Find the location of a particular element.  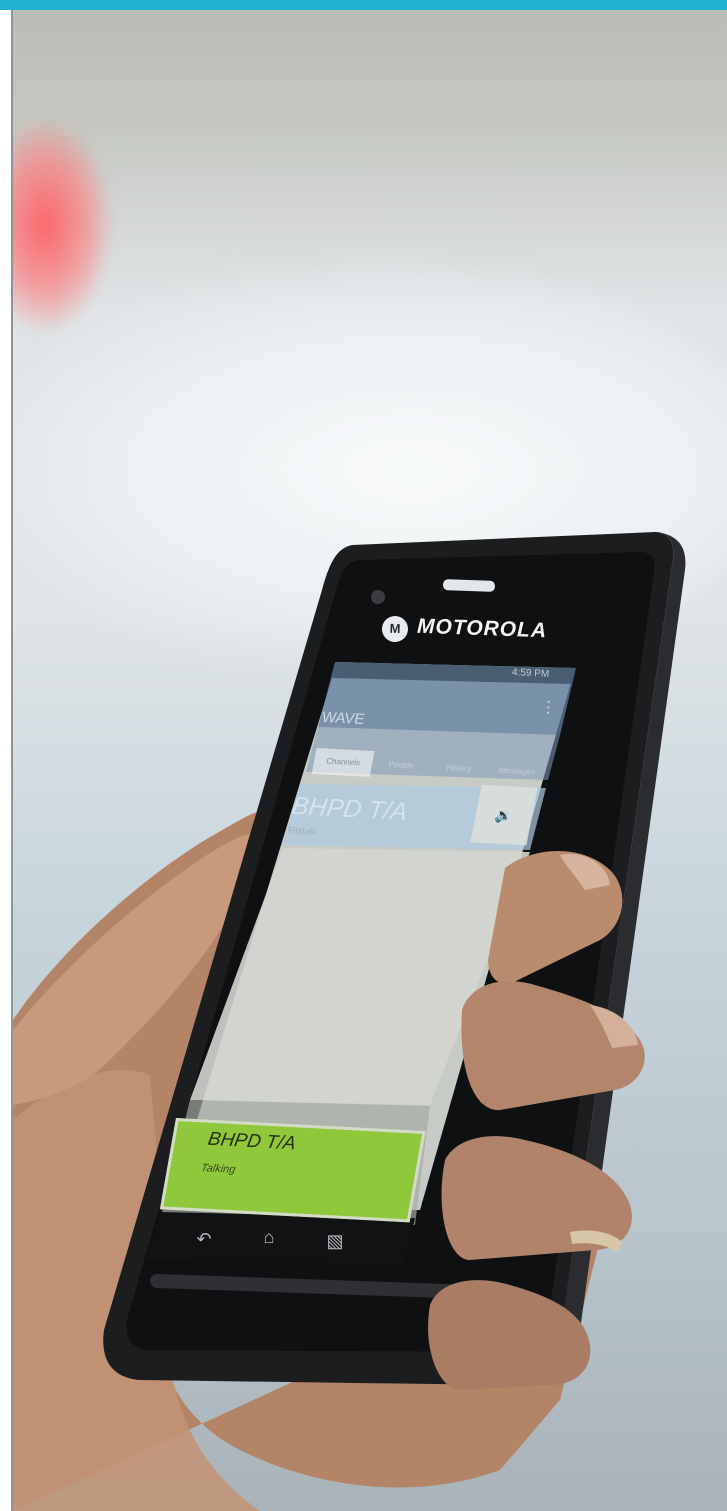

left-page-margin is located at coordinates (5, 760).